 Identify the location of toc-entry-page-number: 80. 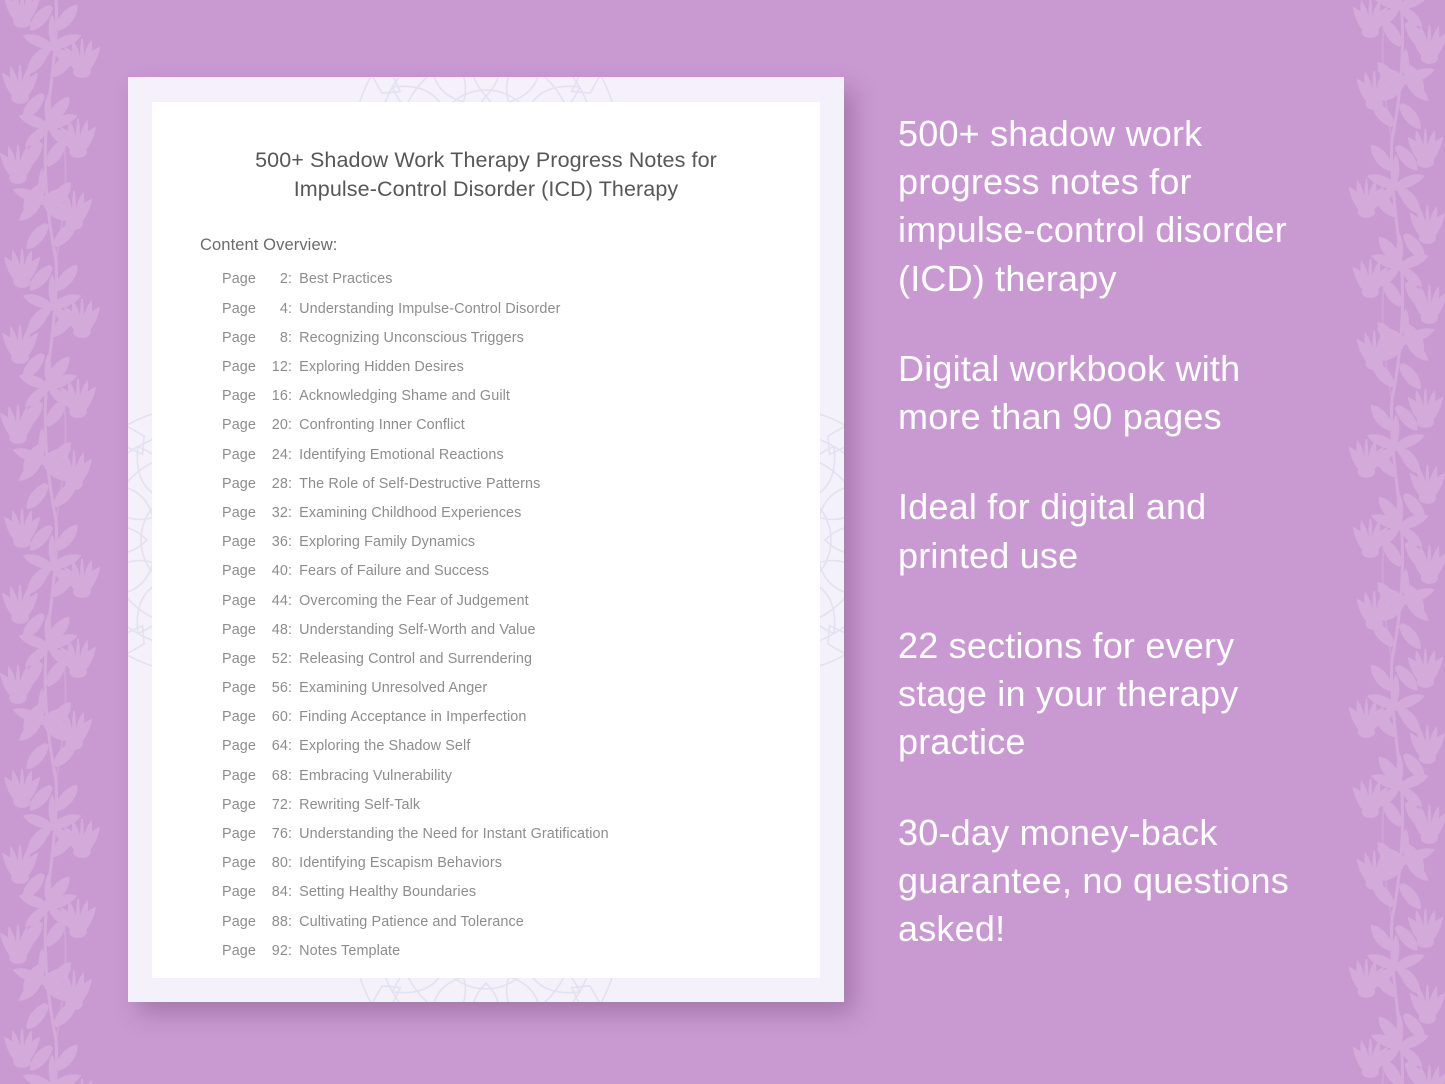
(280, 863).